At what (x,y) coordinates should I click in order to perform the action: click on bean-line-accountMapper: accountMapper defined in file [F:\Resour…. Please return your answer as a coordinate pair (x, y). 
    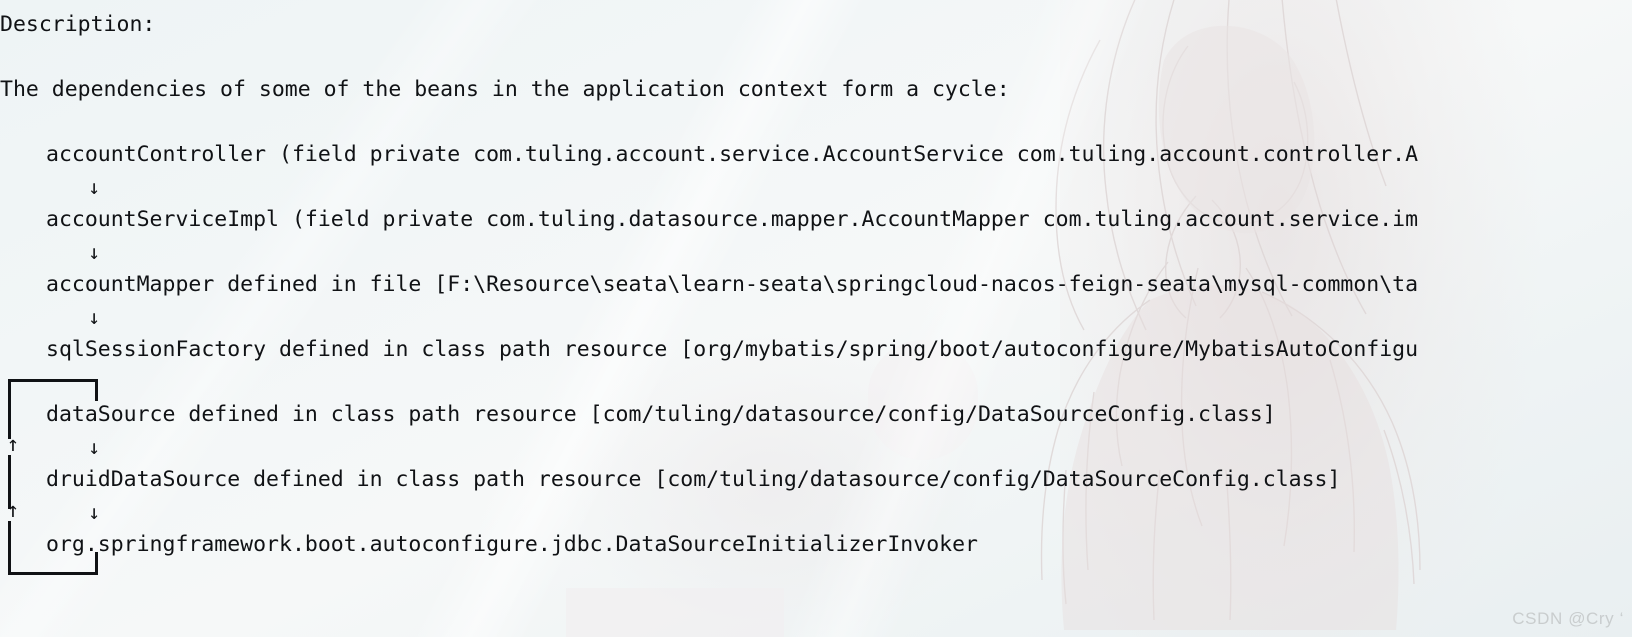
    Looking at the image, I should click on (732, 284).